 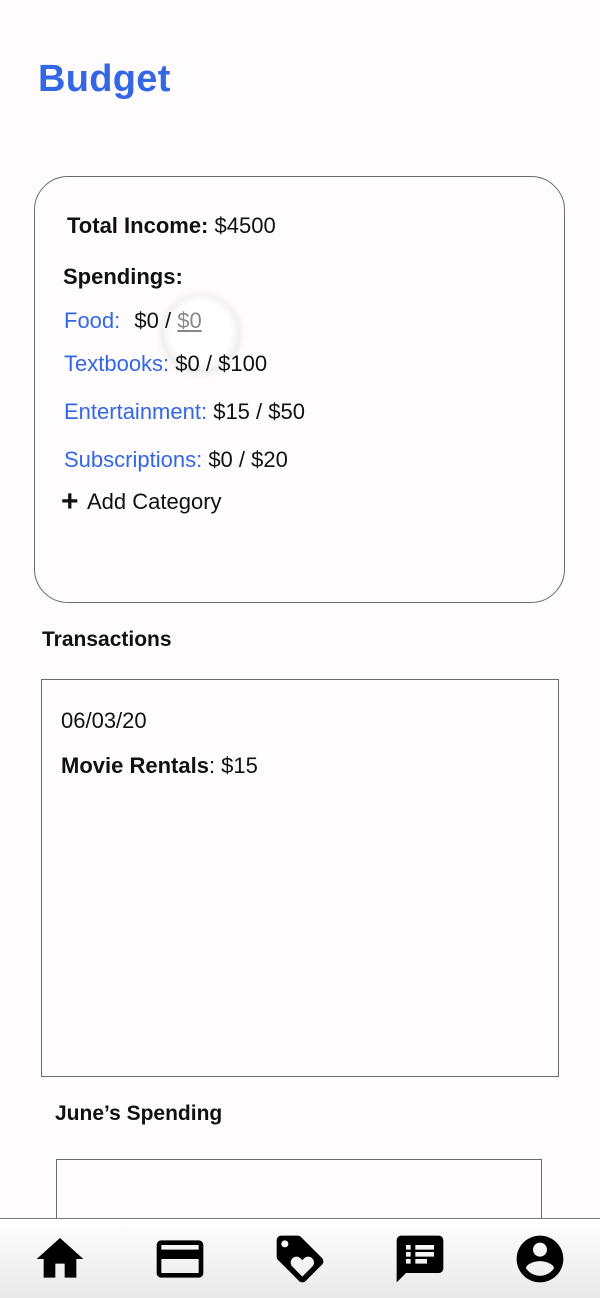 I want to click on total-income-value: $4500, so click(x=245, y=225).